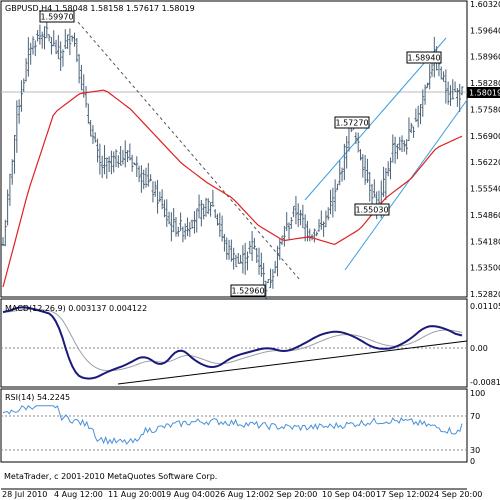 This screenshot has height=500, width=500. What do you see at coordinates (24, 494) in the screenshot?
I see `time-label: 28 Jul 2010` at bounding box center [24, 494].